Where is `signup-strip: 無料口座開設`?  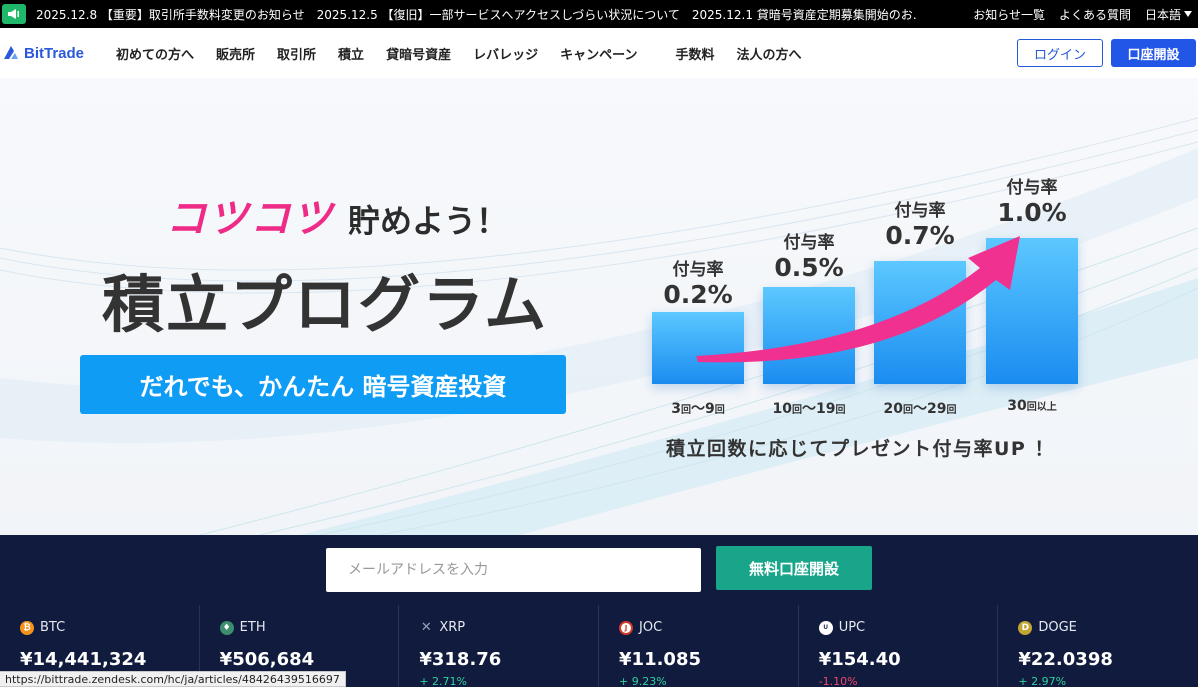
signup-strip: 無料口座開設 is located at coordinates (599, 570).